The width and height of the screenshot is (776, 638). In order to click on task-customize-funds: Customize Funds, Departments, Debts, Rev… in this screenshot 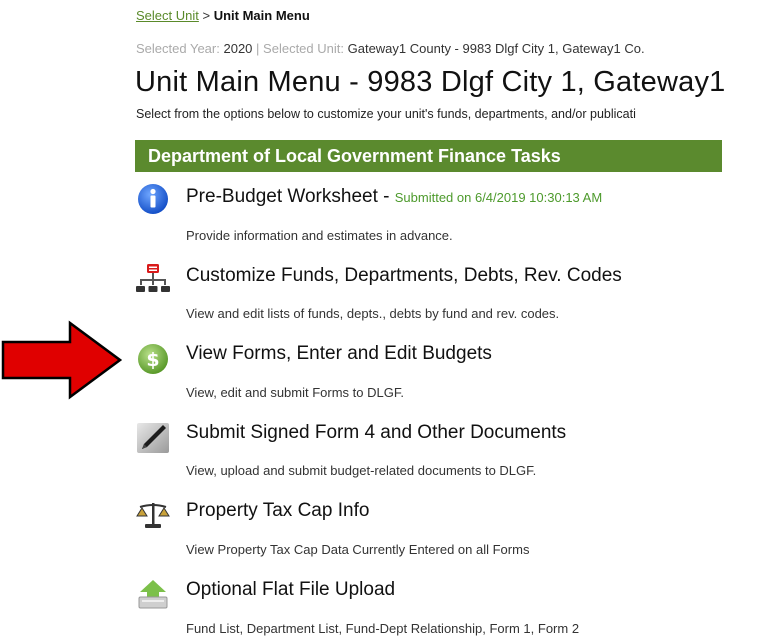, I will do `click(404, 276)`.